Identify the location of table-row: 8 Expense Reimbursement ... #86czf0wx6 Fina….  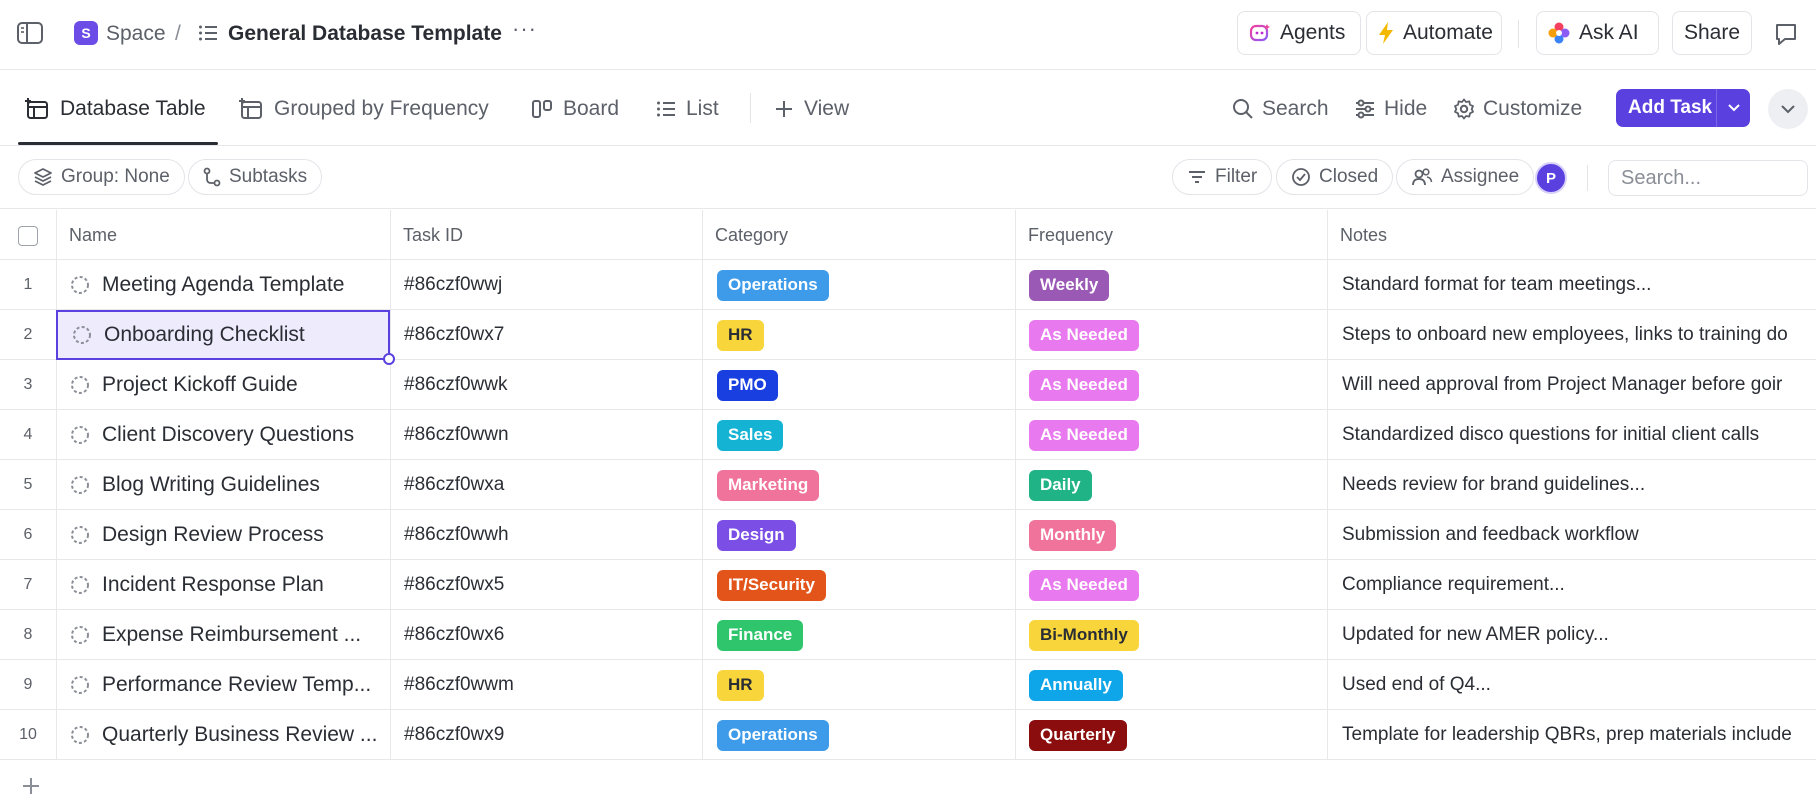
(908, 635).